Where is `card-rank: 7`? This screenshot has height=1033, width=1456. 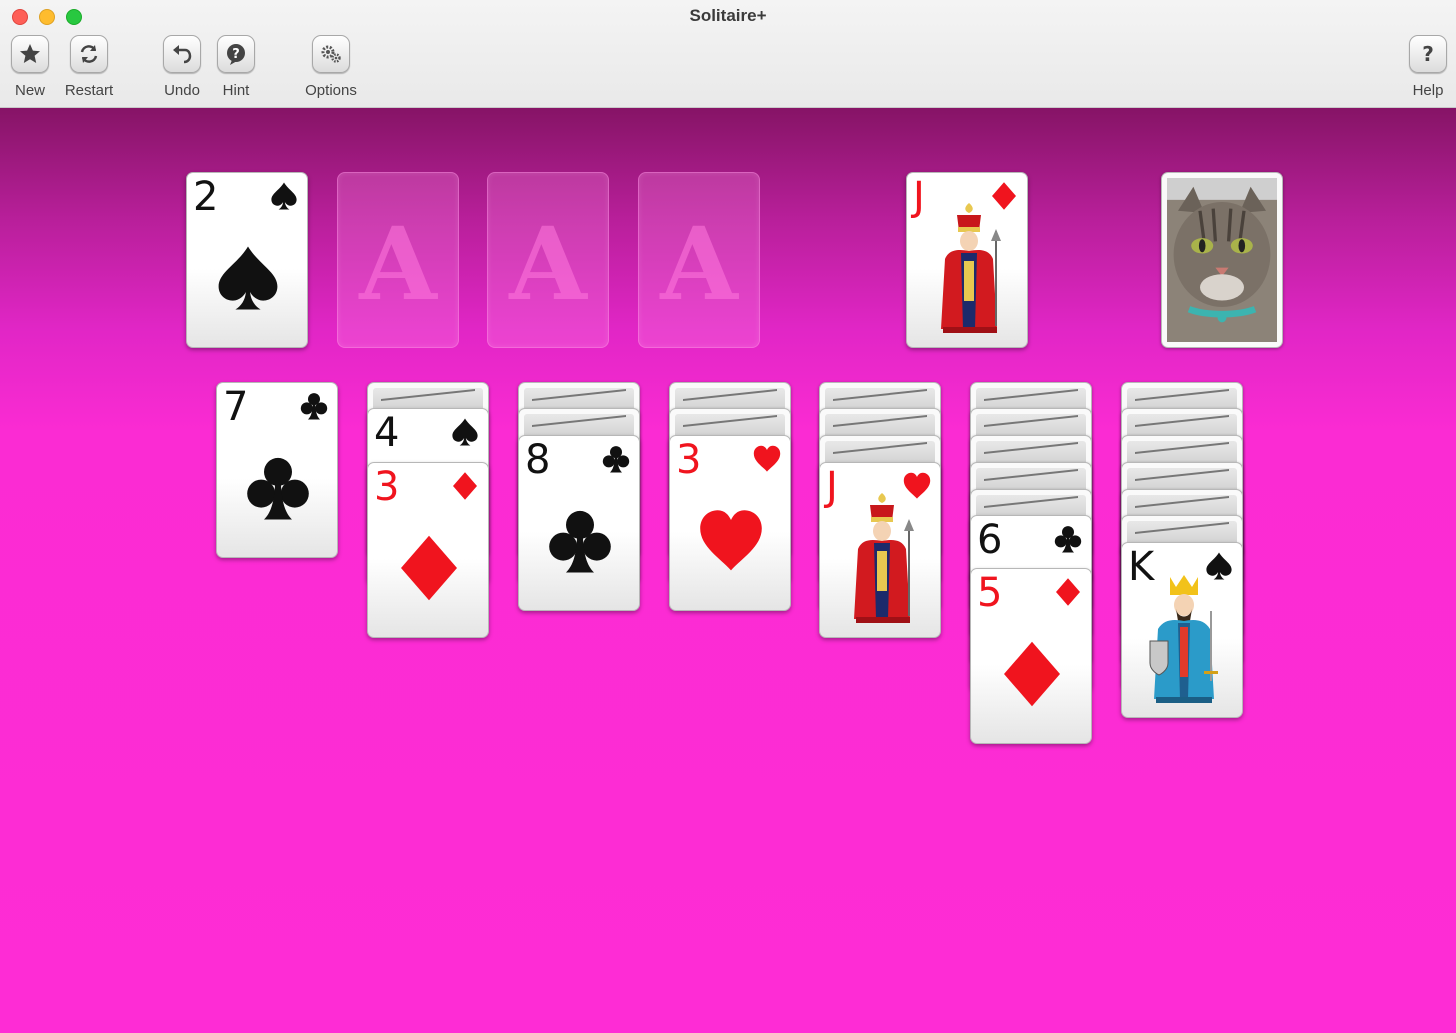
card-rank: 7 is located at coordinates (236, 407).